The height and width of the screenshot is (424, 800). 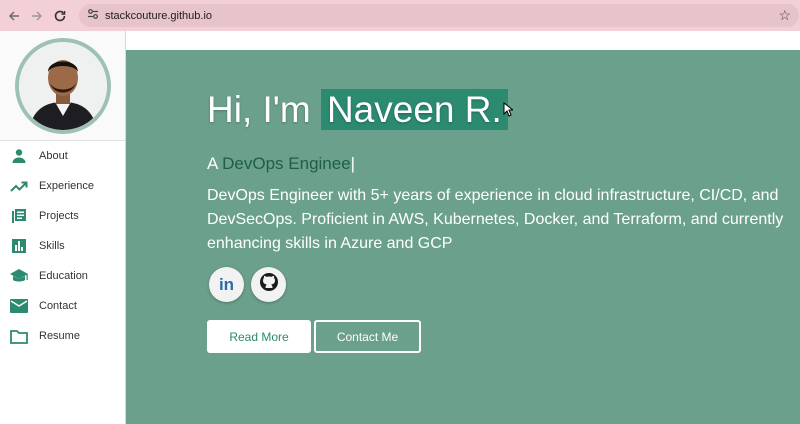 I want to click on bar-chart-icon, so click(x=19, y=246).